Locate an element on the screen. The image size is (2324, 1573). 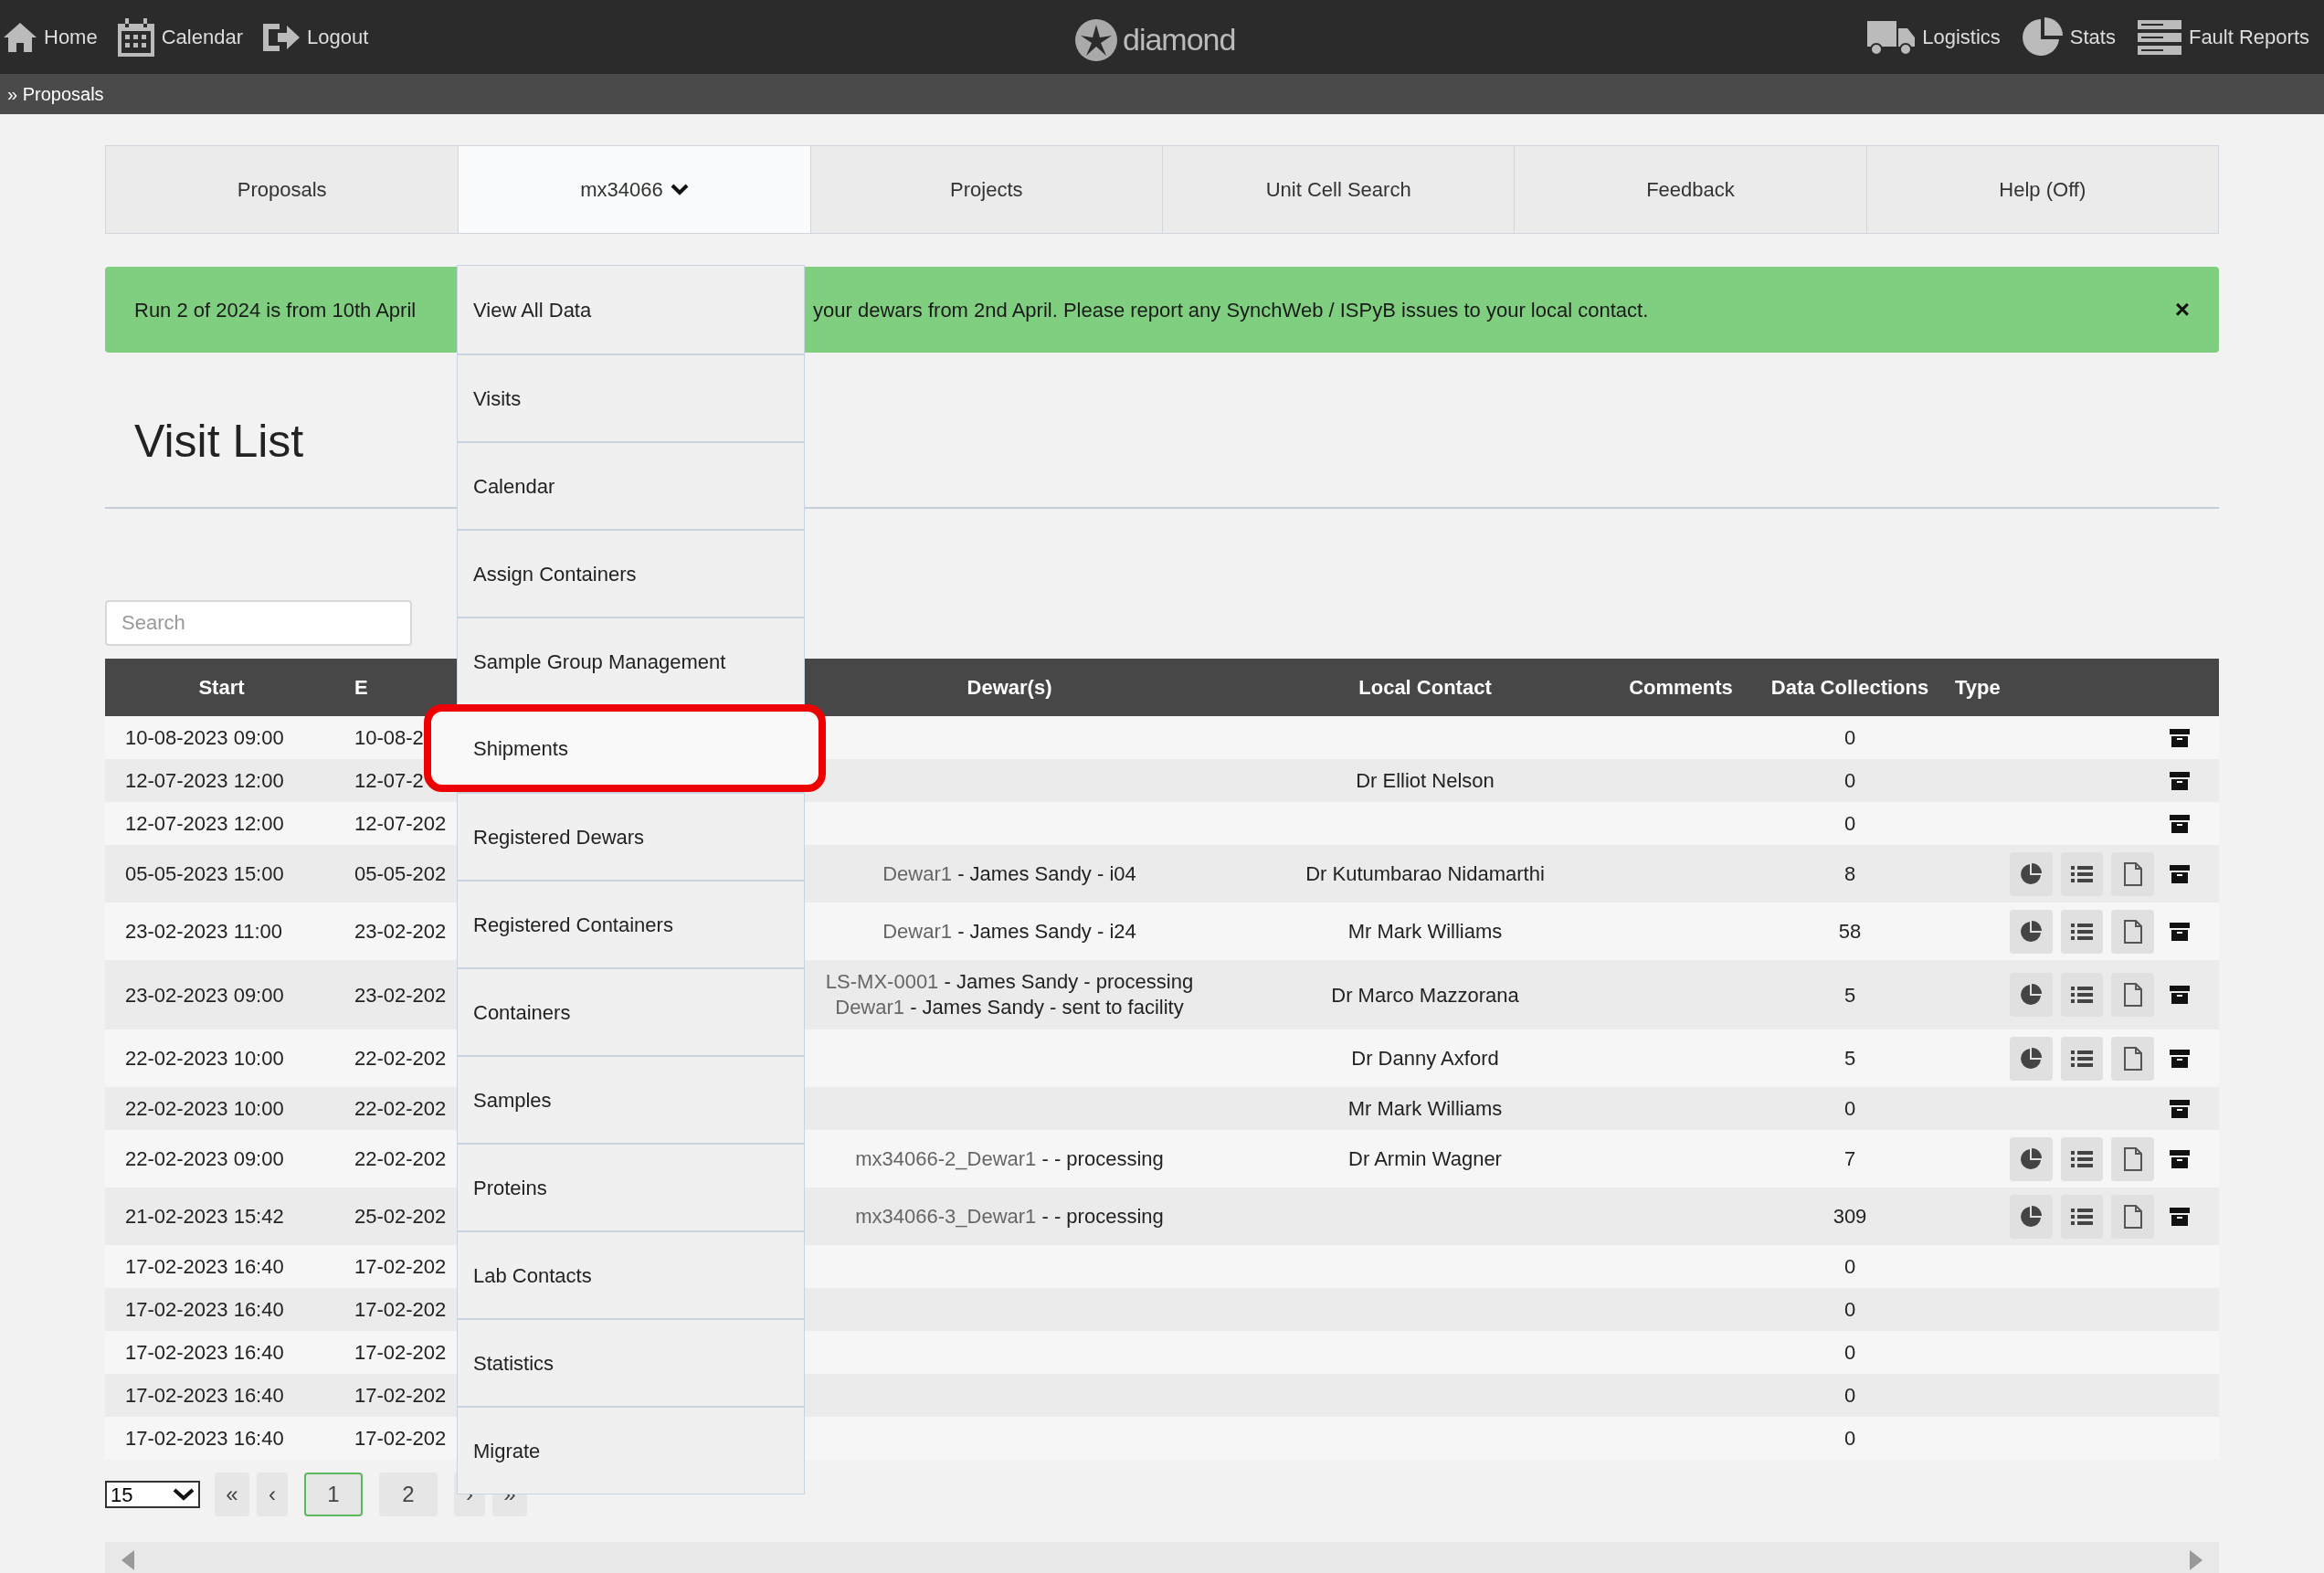
table-cell: 5 is located at coordinates (1849, 995).